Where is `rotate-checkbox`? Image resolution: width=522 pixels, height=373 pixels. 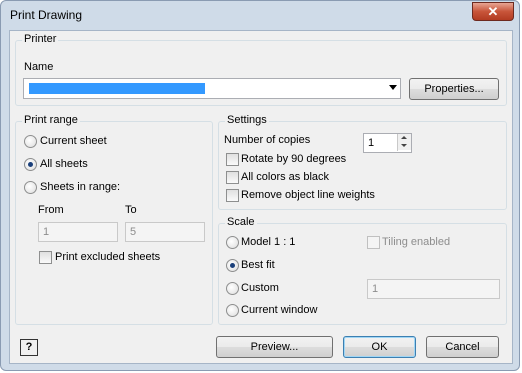 rotate-checkbox is located at coordinates (232, 159).